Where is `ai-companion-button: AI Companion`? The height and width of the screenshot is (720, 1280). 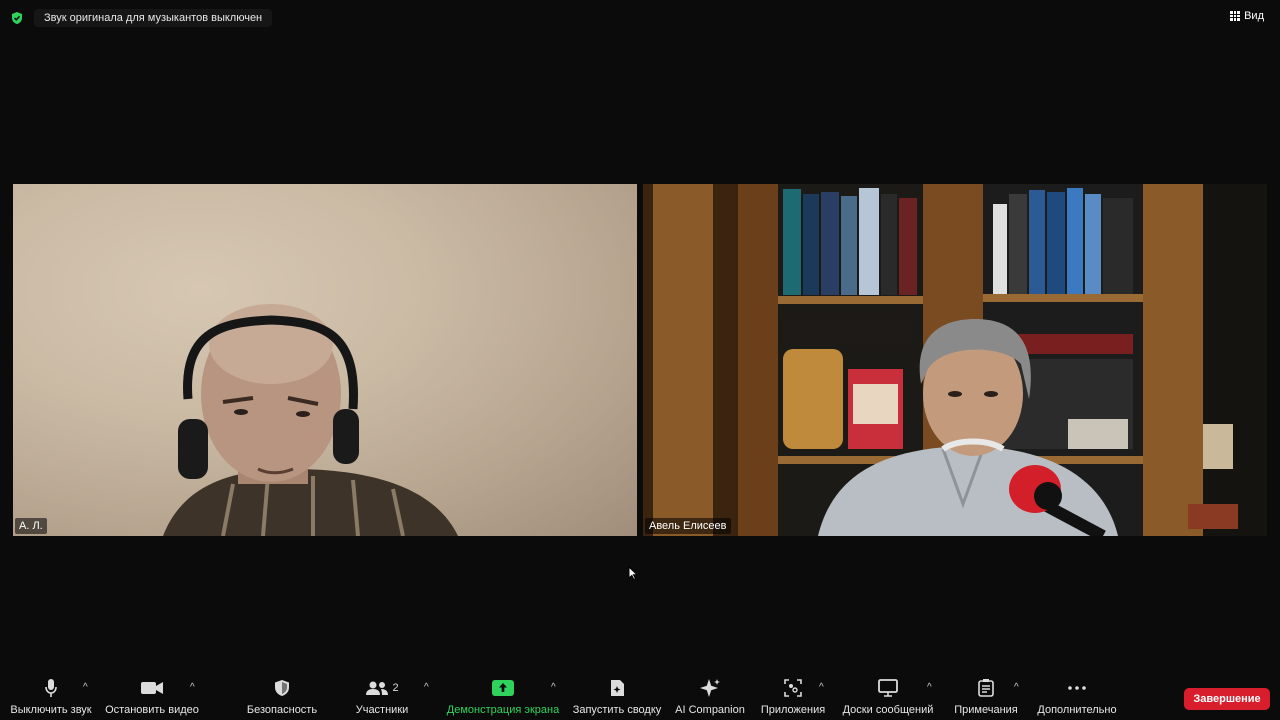
ai-companion-button: AI Companion is located at coordinates (710, 696).